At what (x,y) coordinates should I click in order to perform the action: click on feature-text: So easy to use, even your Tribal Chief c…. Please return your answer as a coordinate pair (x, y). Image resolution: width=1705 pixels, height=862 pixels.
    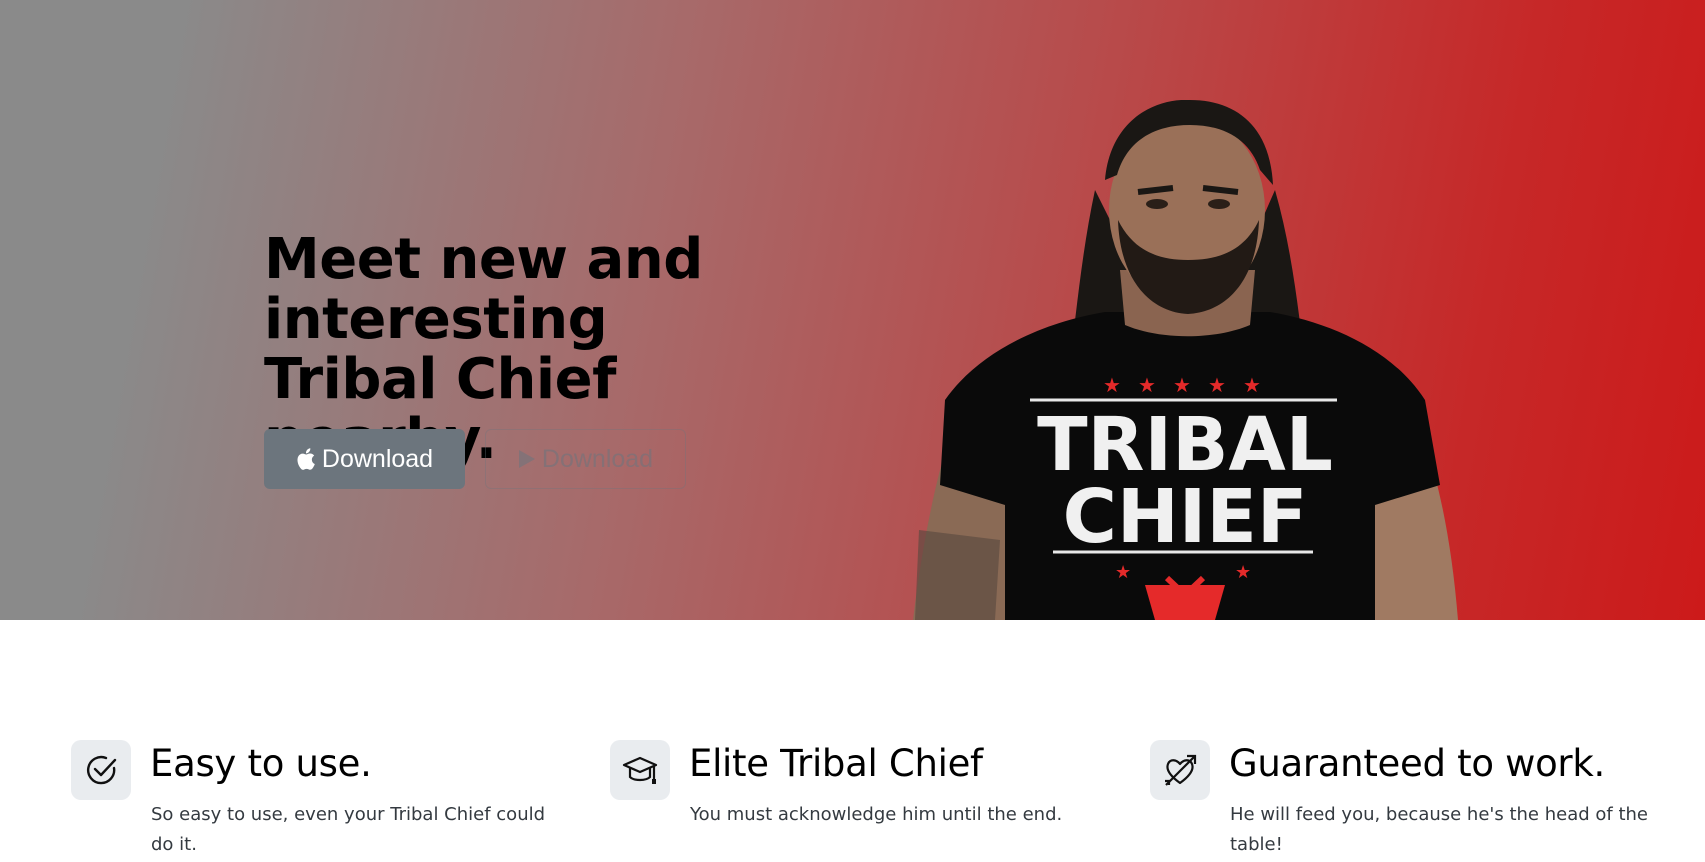
    Looking at the image, I should click on (348, 829).